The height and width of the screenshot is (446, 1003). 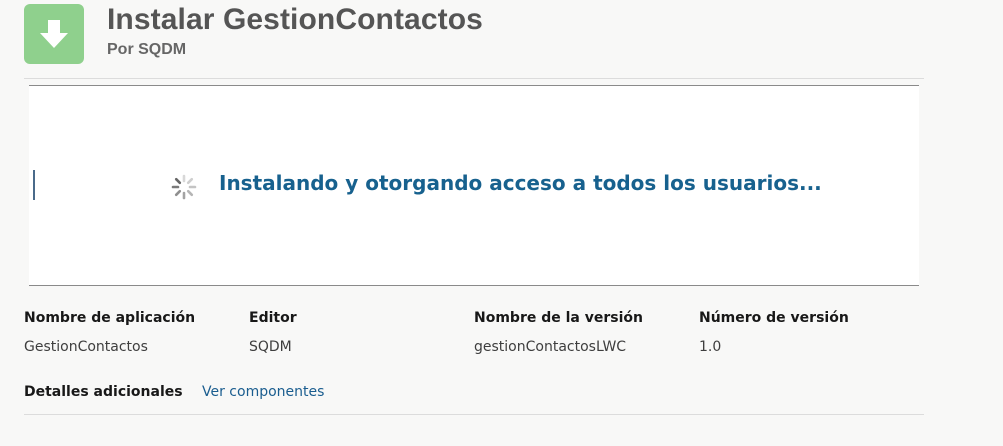 I want to click on detail-value: gestionContactosLWC, so click(x=550, y=347).